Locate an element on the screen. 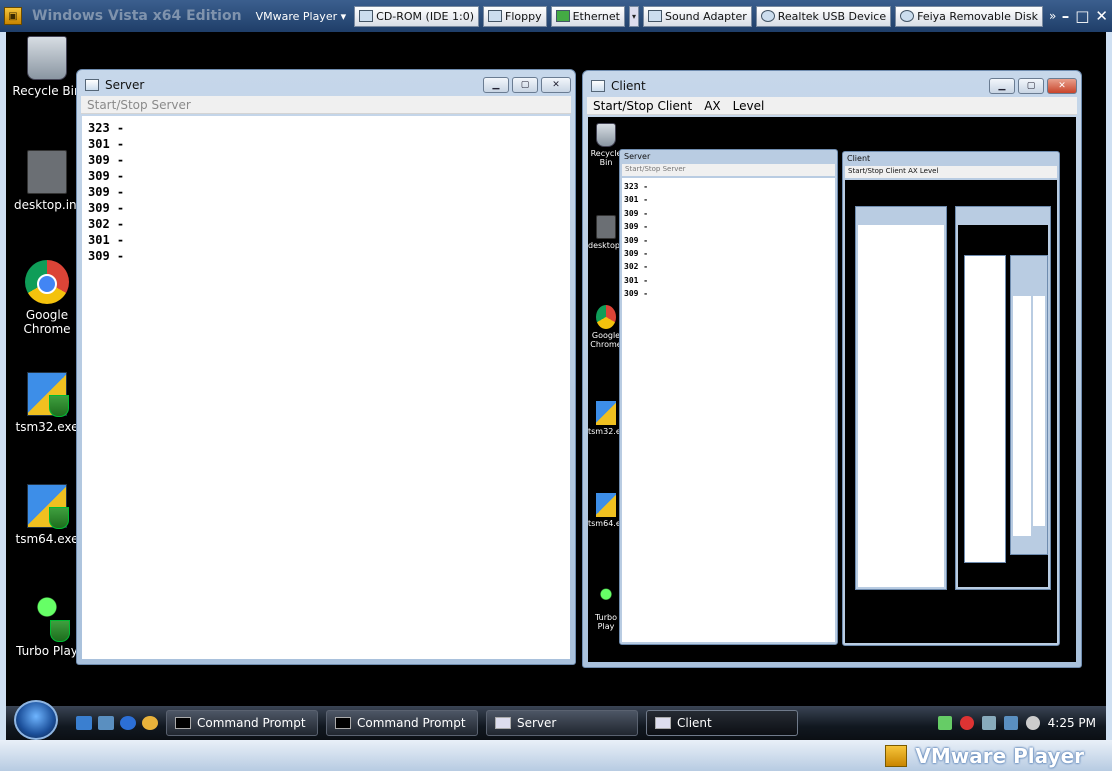 The height and width of the screenshot is (771, 1112). device-cdrom-button: CD-ROM (IDE 1:0) is located at coordinates (416, 16).